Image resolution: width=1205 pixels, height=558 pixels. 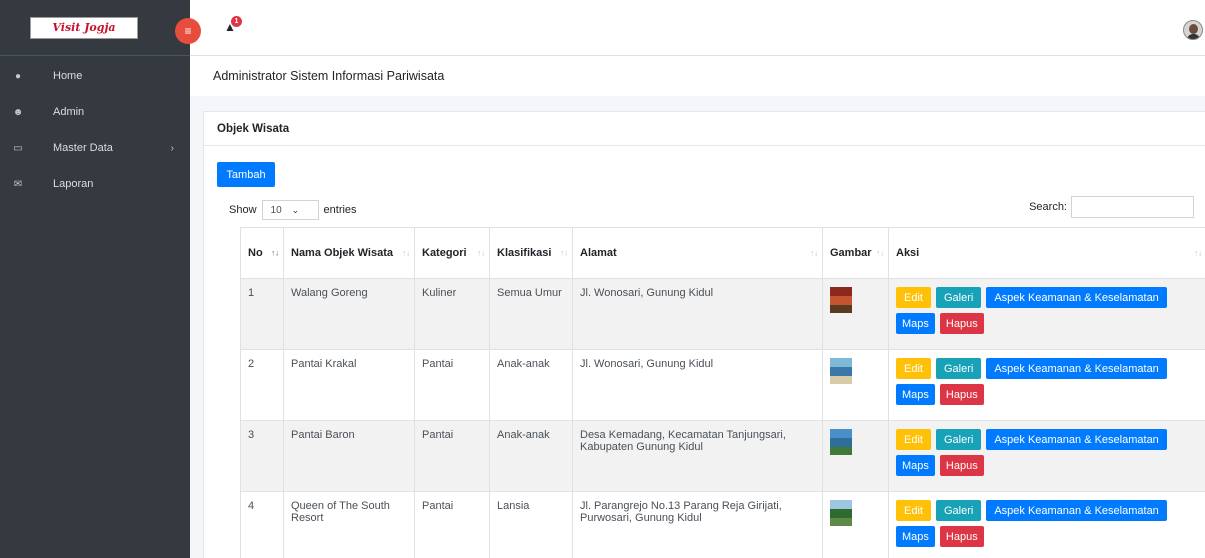 I want to click on envelope-icon: ✉, so click(x=18, y=184).